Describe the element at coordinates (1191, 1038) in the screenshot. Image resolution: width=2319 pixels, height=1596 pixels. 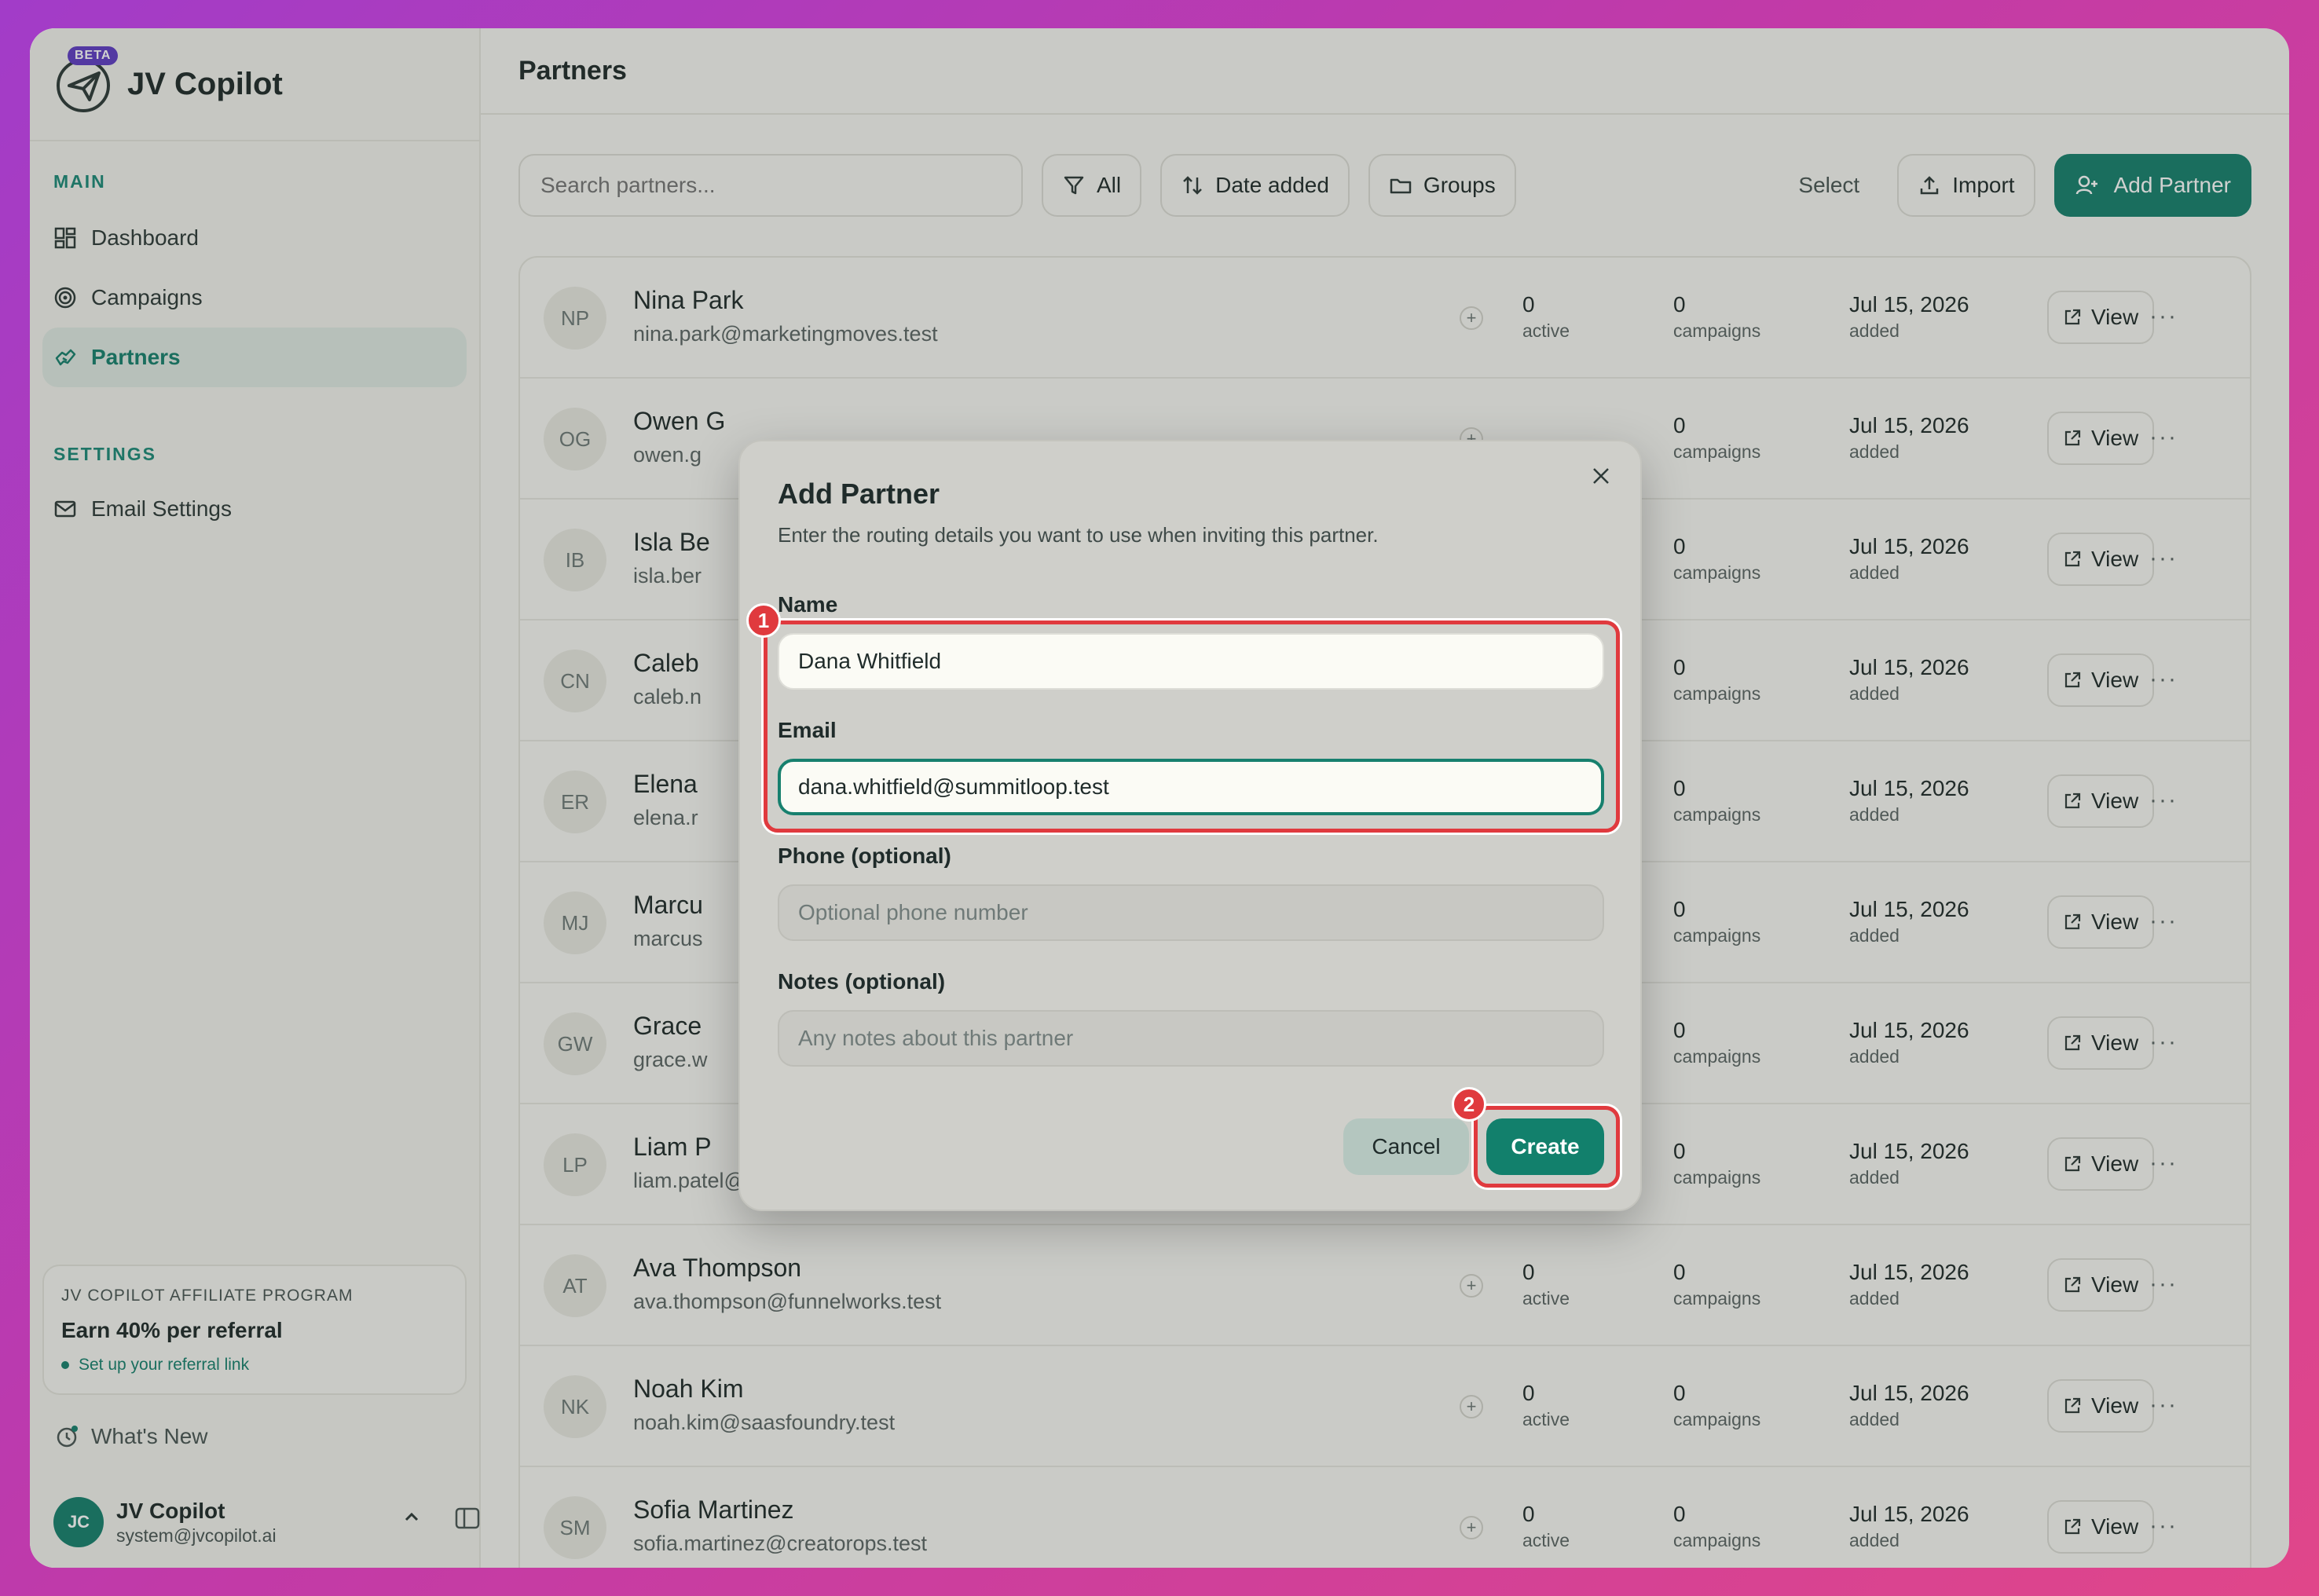
I see `notes-field` at that location.